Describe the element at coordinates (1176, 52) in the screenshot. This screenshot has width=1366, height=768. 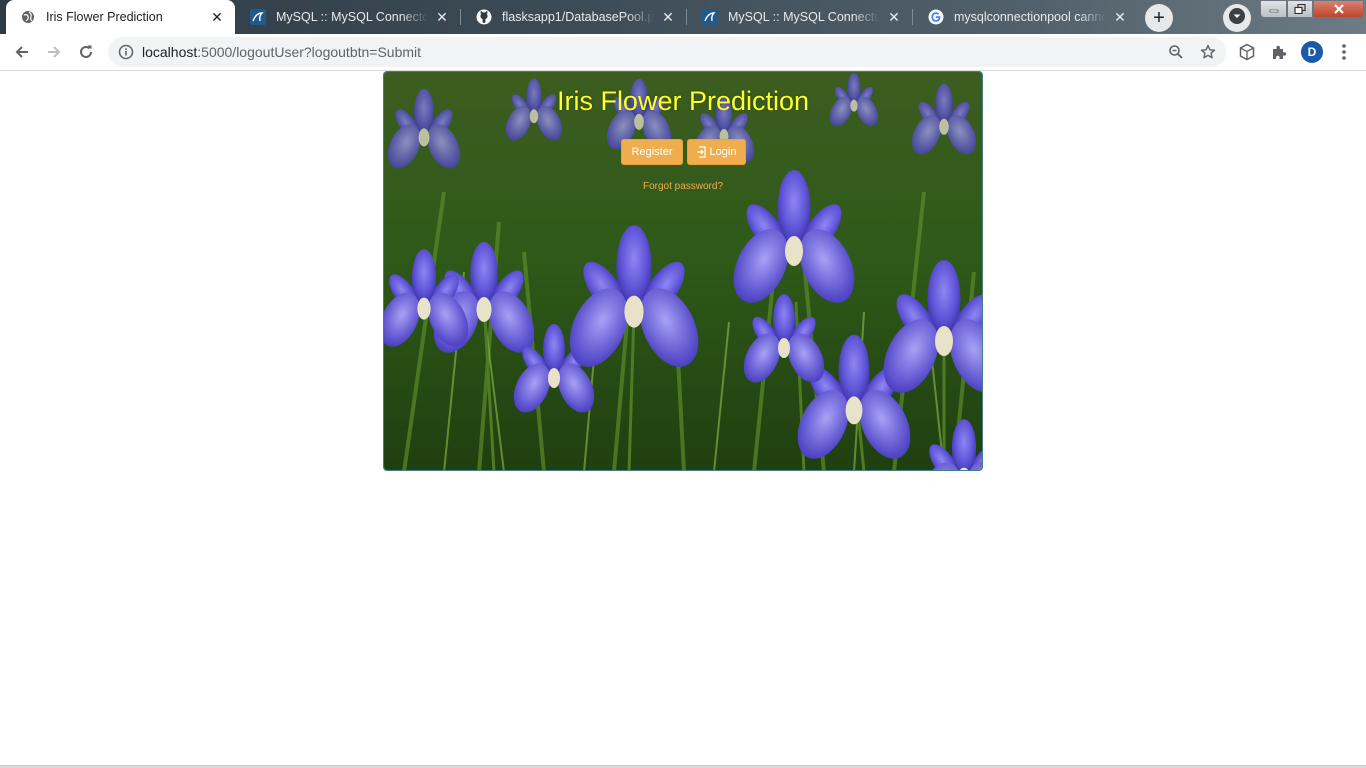
I see `zoom-icon` at that location.